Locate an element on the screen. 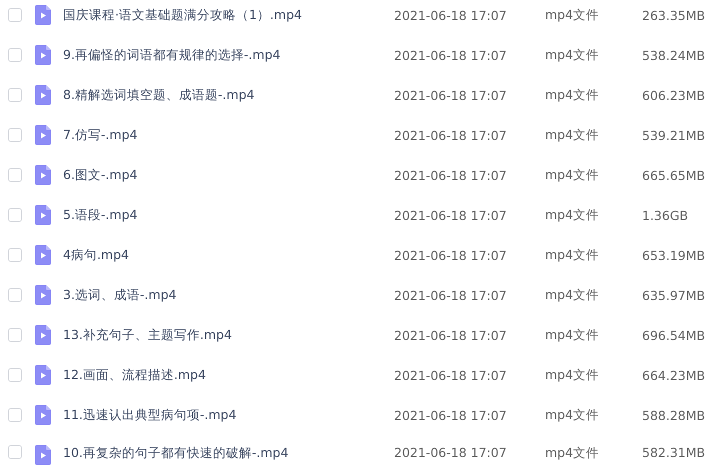  file-size: 538.24MB is located at coordinates (674, 55).